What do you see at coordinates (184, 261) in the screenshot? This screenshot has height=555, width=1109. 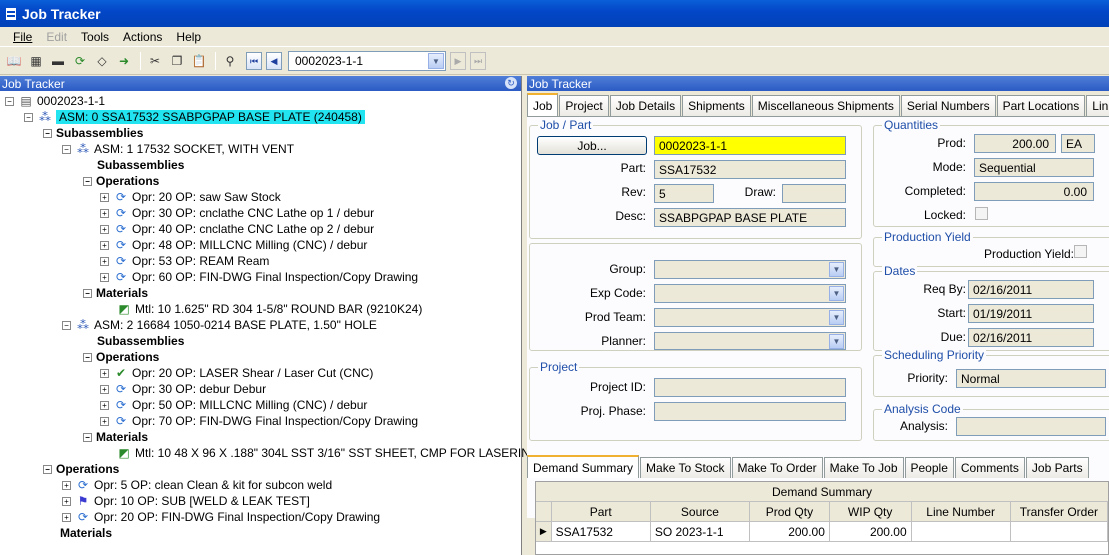 I see `tree-node: + ⟳ Opr: 53 OP: REAM Ream` at bounding box center [184, 261].